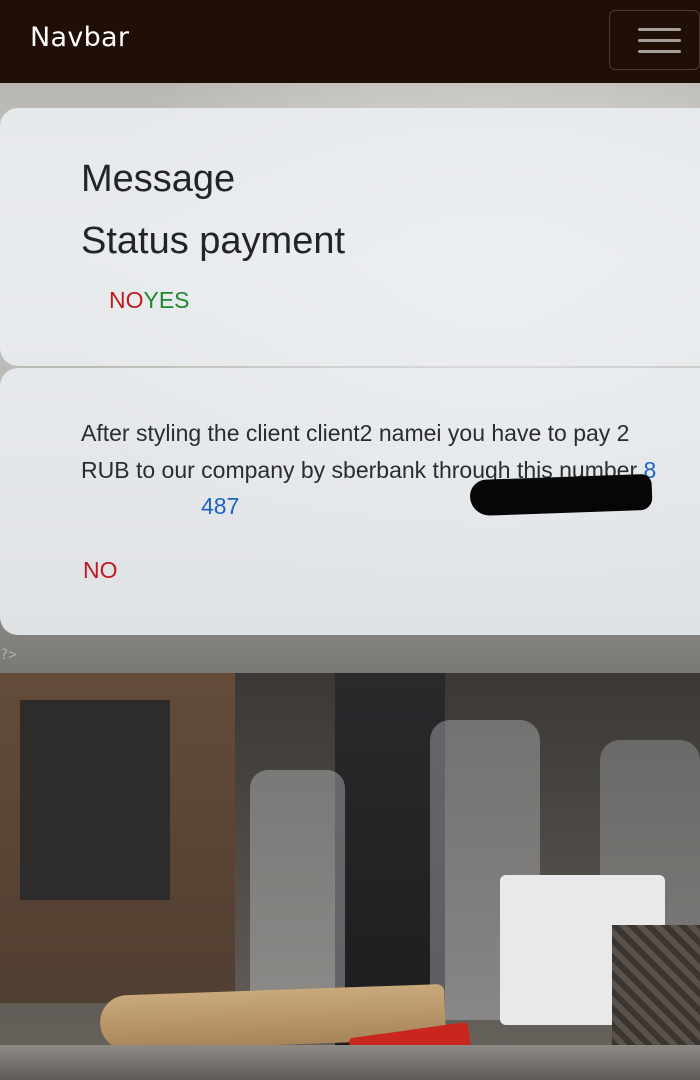 The width and height of the screenshot is (700, 1080). What do you see at coordinates (350, 1062) in the screenshot?
I see `background-counter` at bounding box center [350, 1062].